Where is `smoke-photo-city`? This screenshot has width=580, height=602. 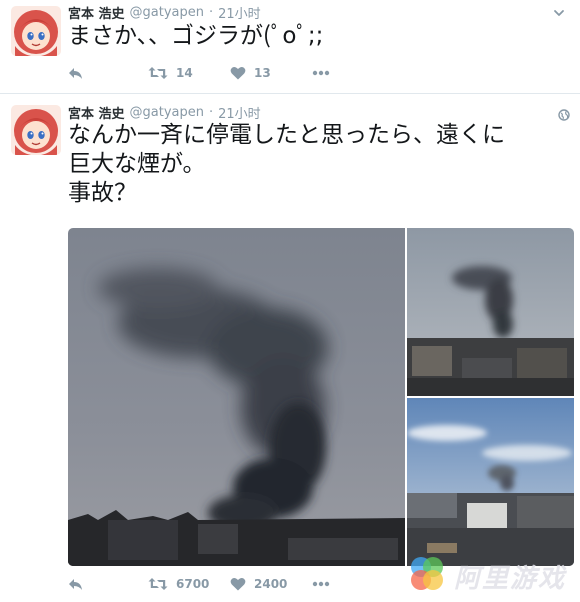
smoke-photo-city is located at coordinates (490, 482).